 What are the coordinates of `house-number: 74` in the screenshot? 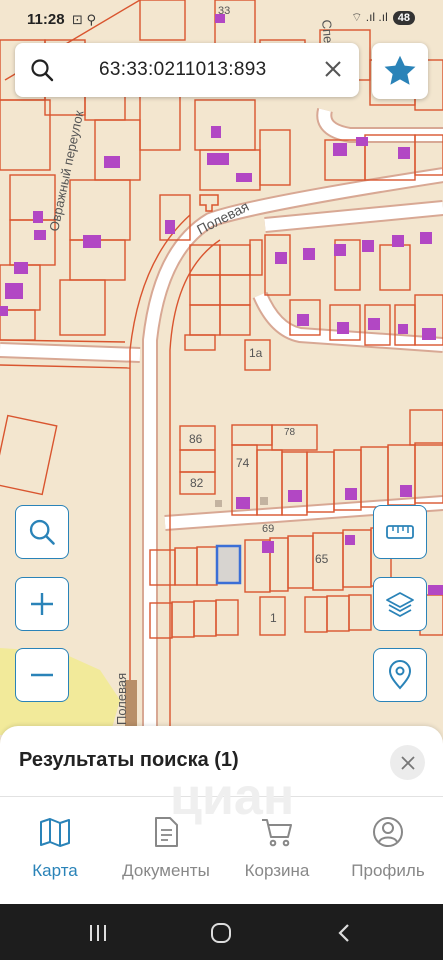 It's located at (243, 463).